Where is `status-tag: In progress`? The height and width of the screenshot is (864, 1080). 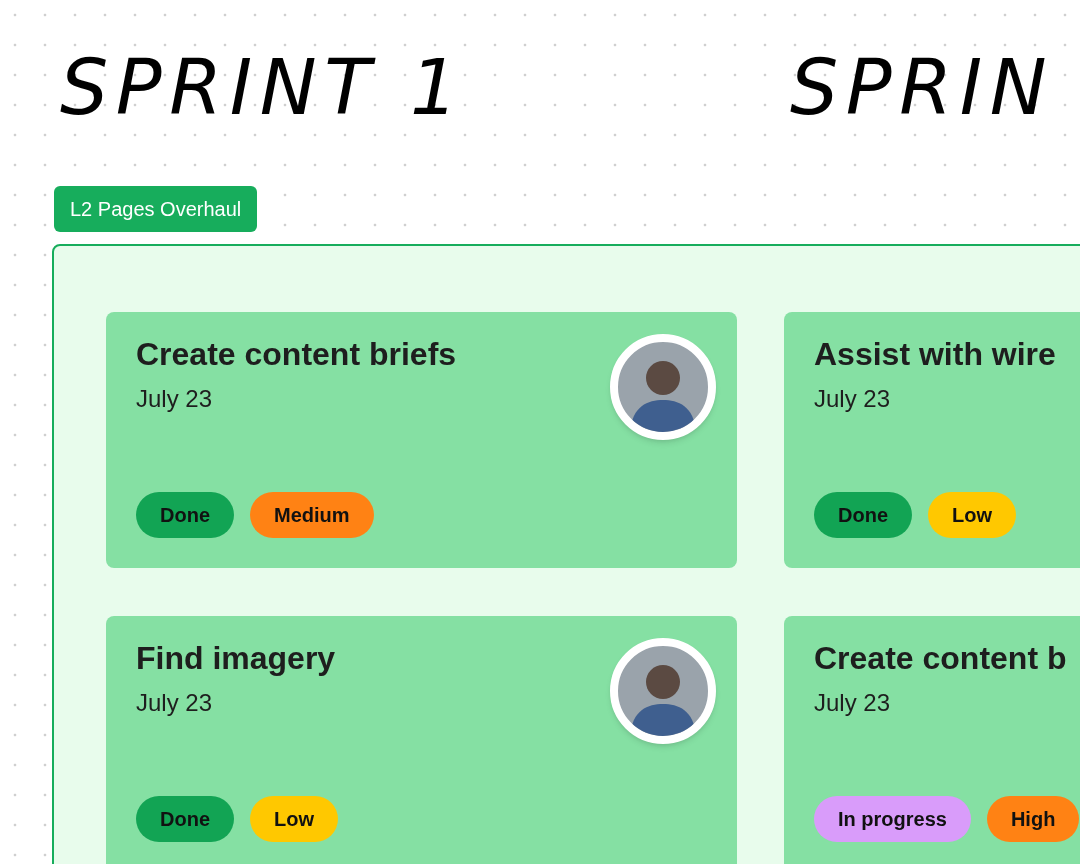 status-tag: In progress is located at coordinates (892, 819).